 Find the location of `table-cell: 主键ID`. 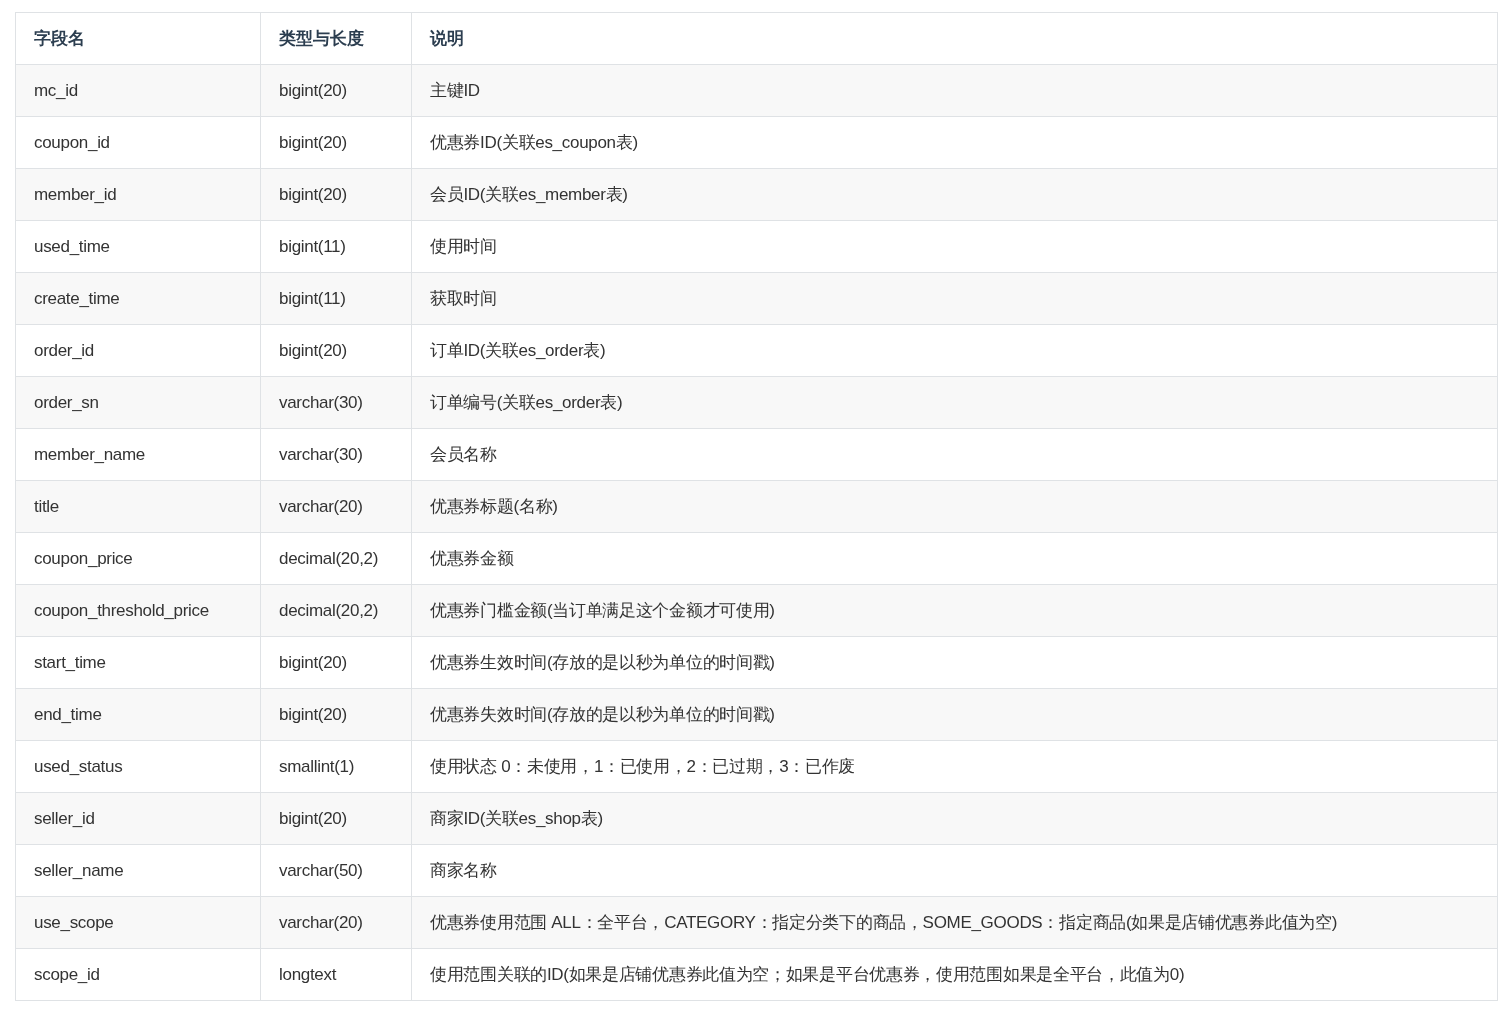

table-cell: 主键ID is located at coordinates (954, 90).